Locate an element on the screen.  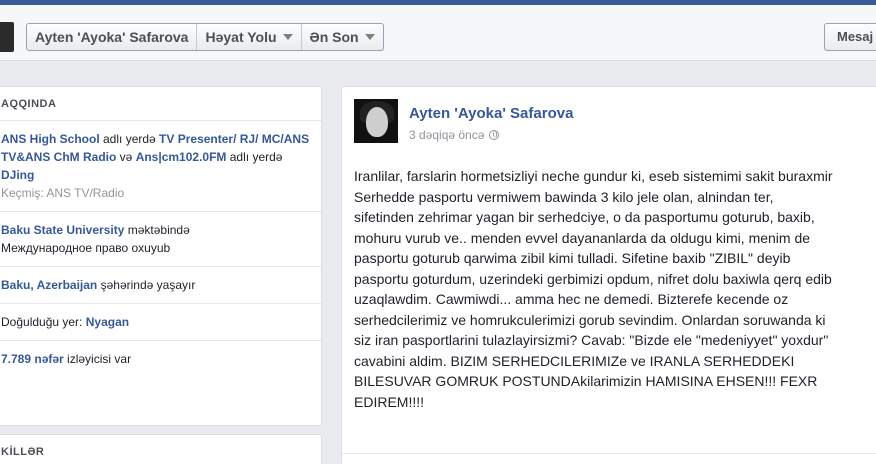
work-past: Keçmiş: ANS TV/Radio is located at coordinates (63, 193).